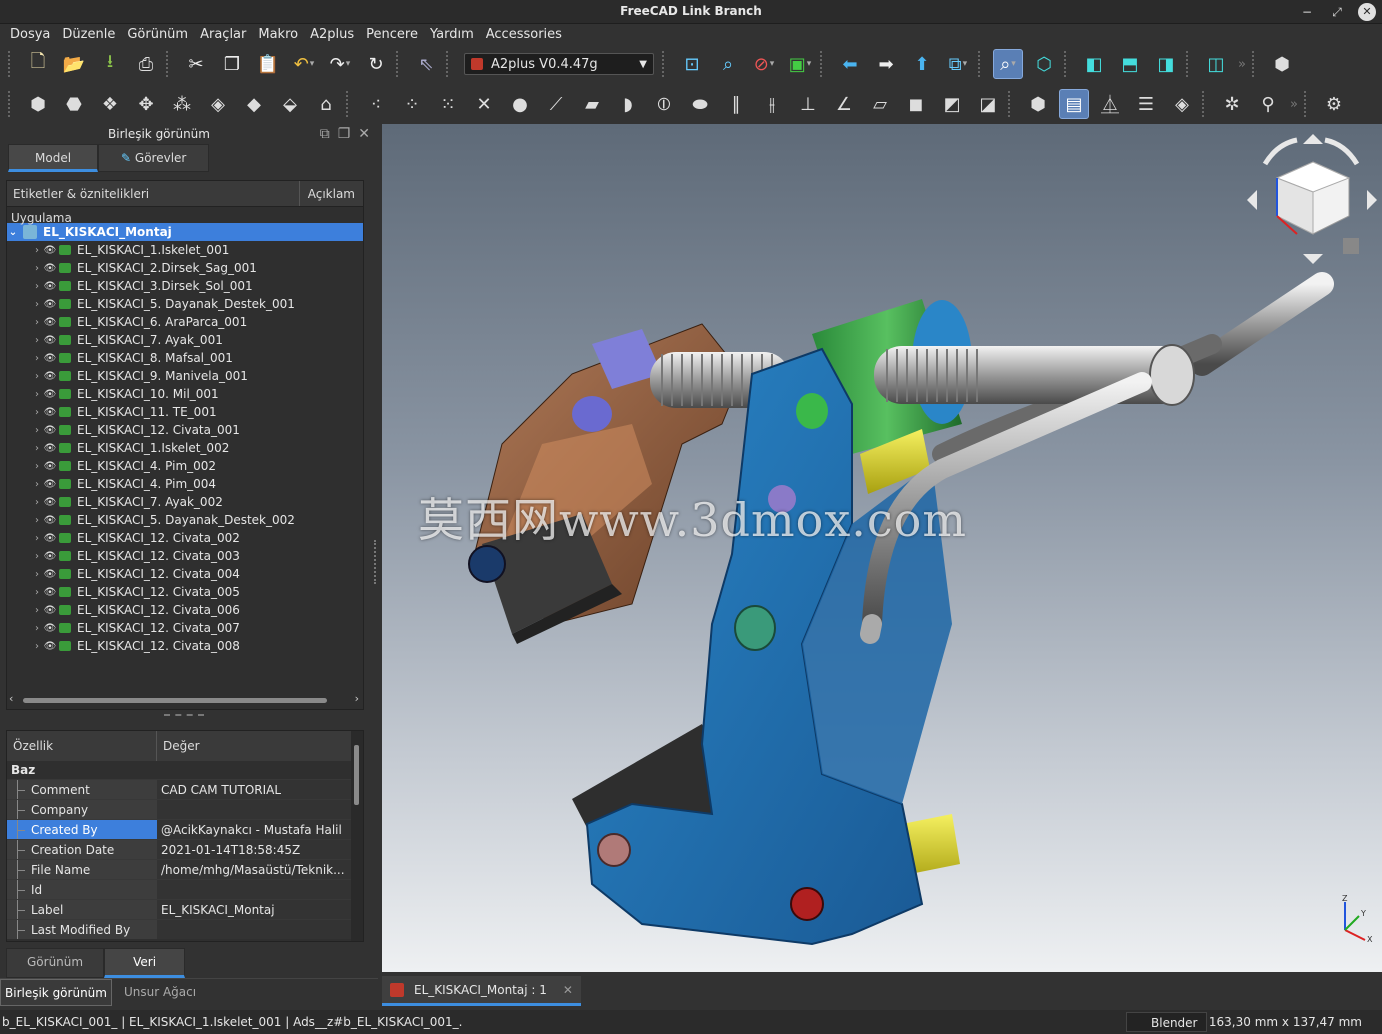 The width and height of the screenshot is (1382, 1034). What do you see at coordinates (56, 992) in the screenshot?
I see `tab-combo-view: Birleşik görünüm` at bounding box center [56, 992].